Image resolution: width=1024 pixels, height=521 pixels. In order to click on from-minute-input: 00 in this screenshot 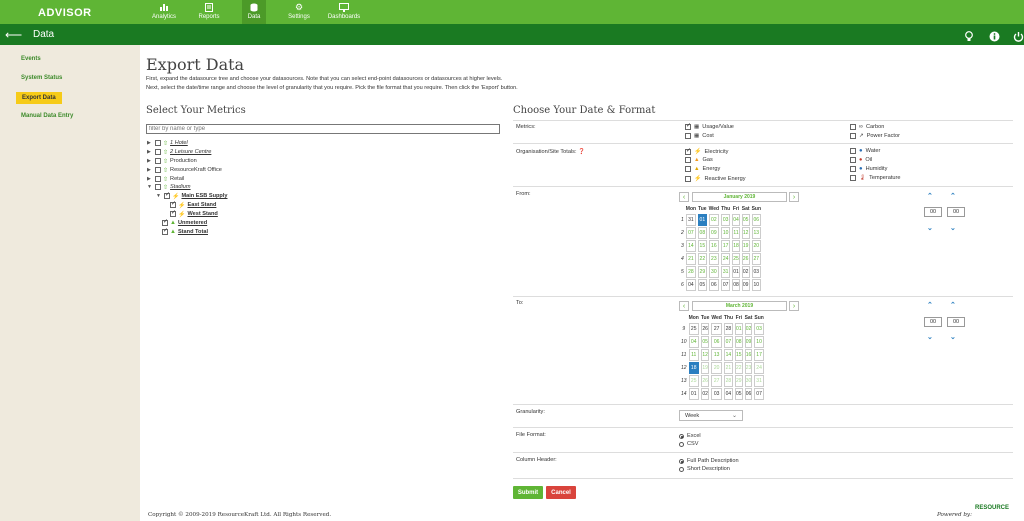, I will do `click(956, 212)`.